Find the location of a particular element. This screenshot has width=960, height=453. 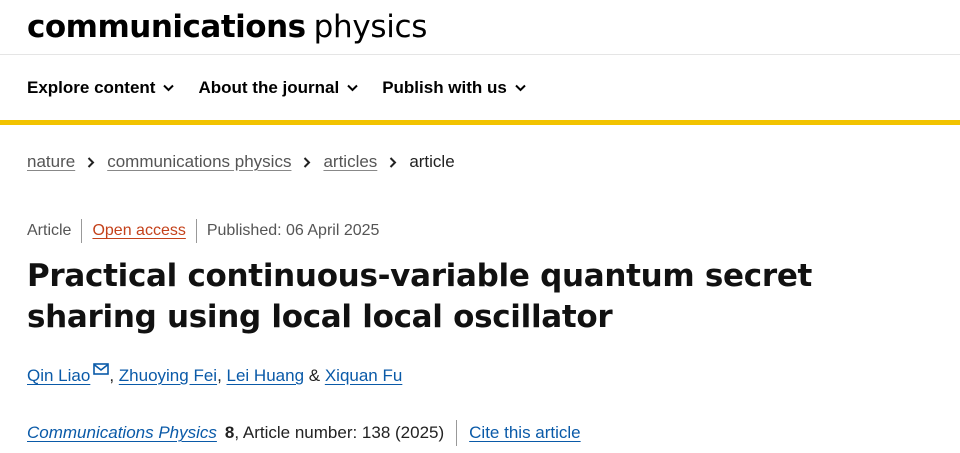

masthead-divider is located at coordinates (480, 54).